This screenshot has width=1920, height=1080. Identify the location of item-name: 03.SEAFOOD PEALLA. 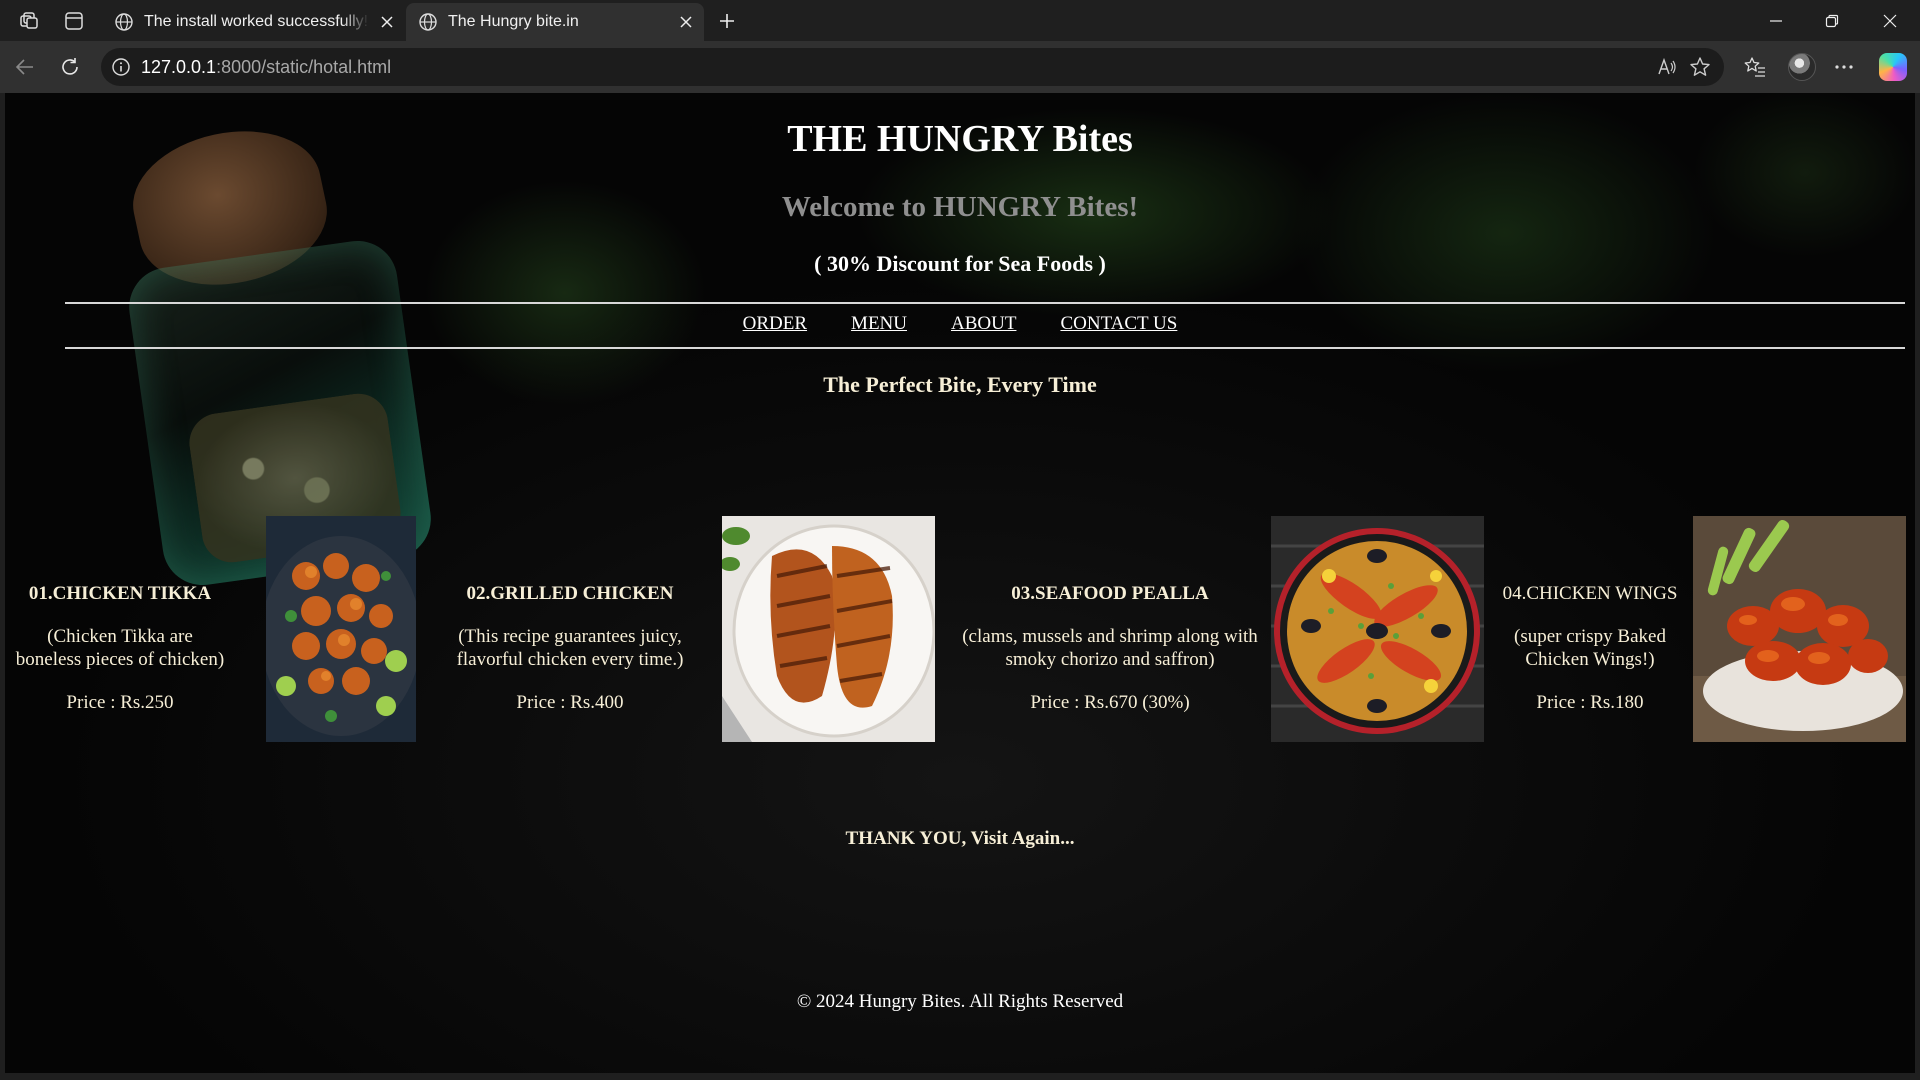
(1110, 593).